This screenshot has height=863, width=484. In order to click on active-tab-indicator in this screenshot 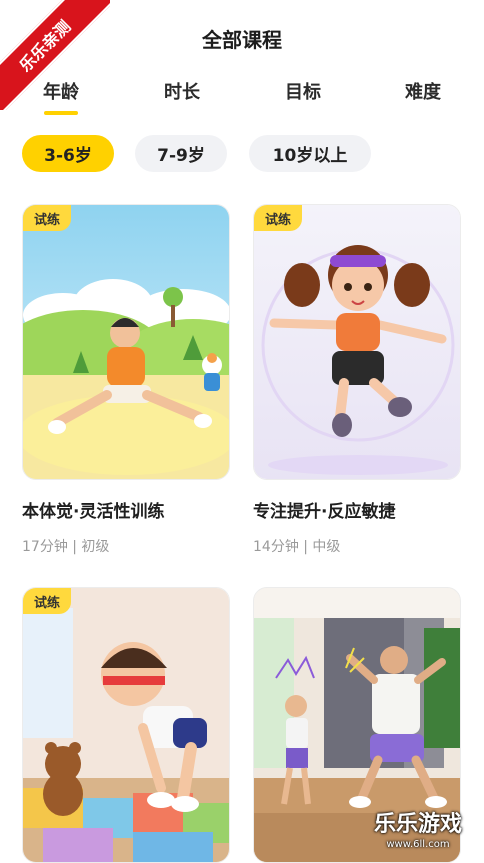, I will do `click(61, 113)`.